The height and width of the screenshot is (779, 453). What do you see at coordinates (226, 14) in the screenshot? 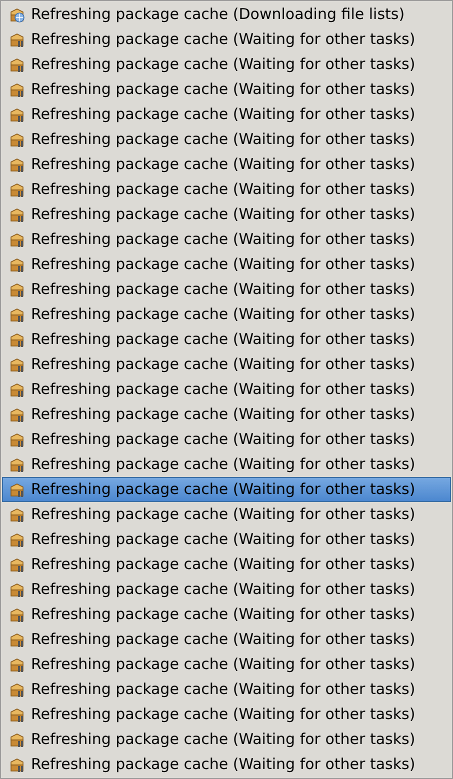
I see `task-row: Refreshing package cache (Downloading file lists)` at bounding box center [226, 14].